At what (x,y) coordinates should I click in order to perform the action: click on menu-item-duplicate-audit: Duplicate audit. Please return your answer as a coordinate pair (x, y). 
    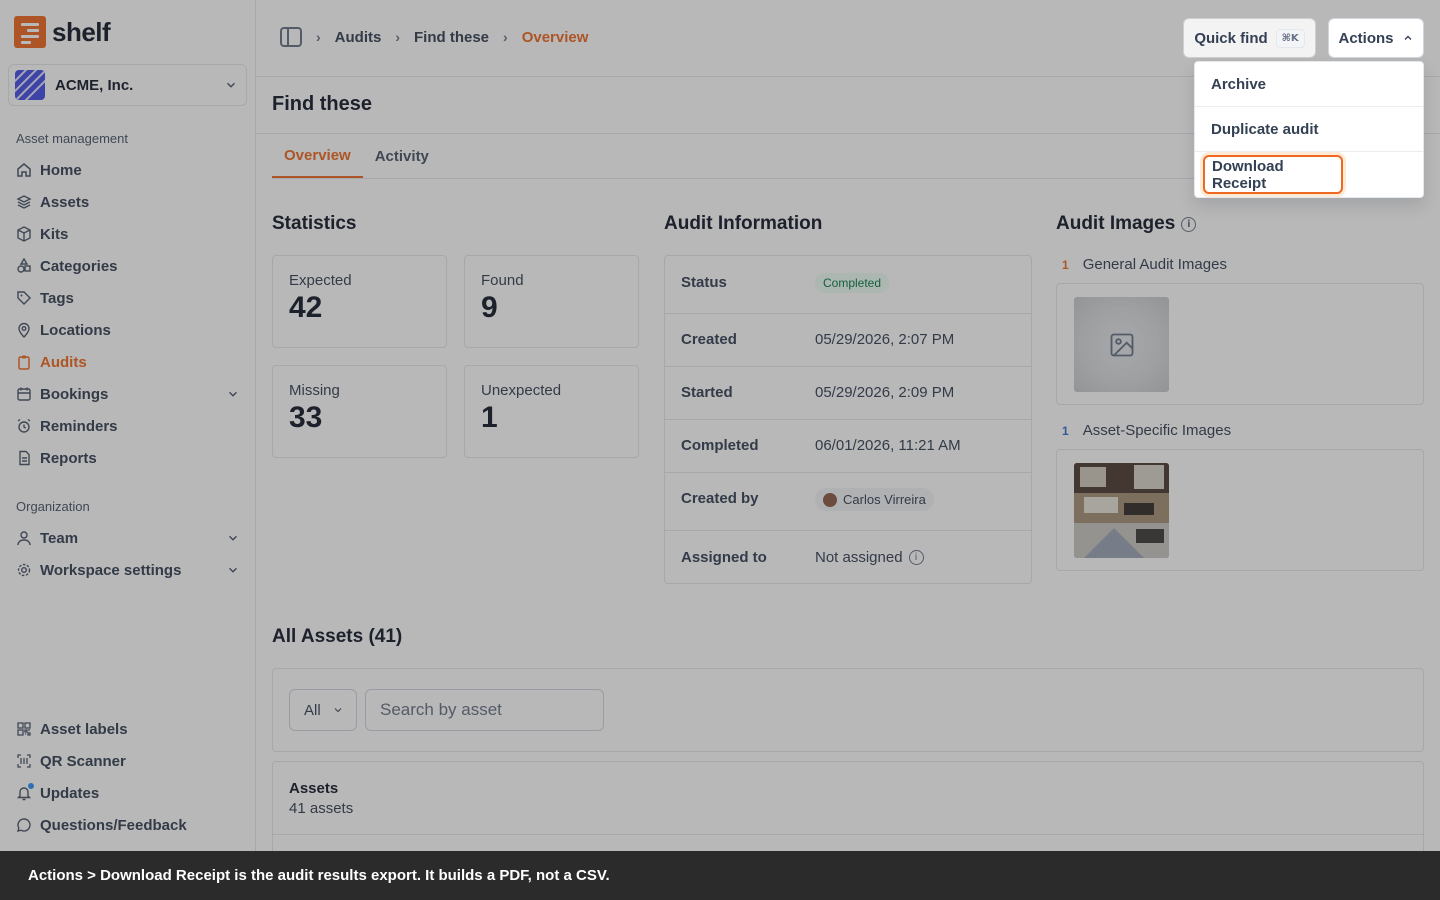
    Looking at the image, I should click on (1309, 129).